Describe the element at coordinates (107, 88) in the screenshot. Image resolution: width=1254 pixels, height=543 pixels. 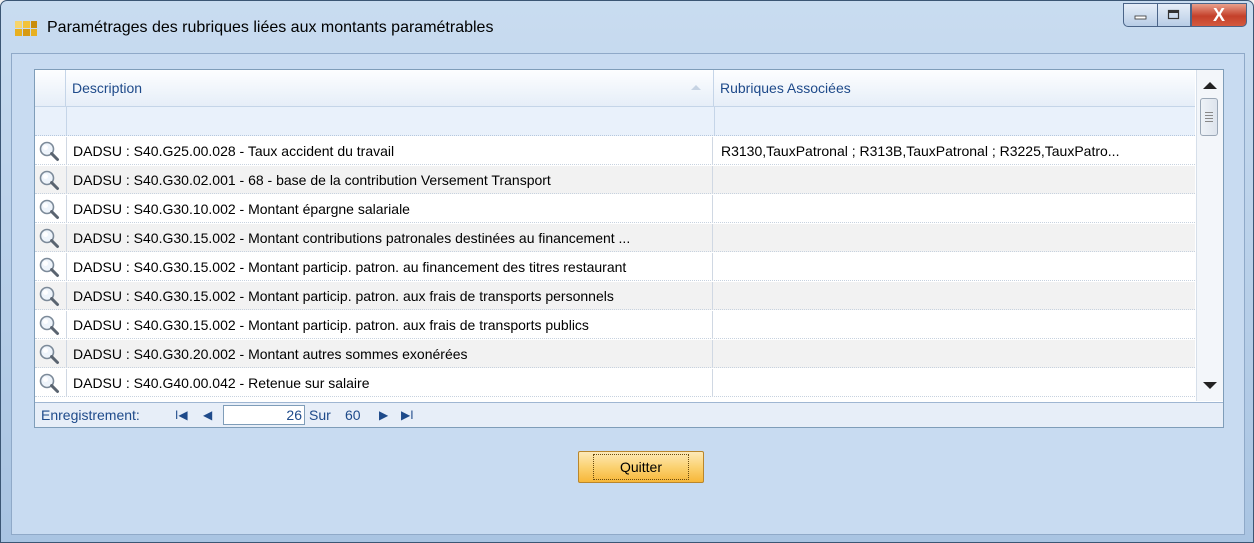
I see `column-header-description-label: Description` at that location.